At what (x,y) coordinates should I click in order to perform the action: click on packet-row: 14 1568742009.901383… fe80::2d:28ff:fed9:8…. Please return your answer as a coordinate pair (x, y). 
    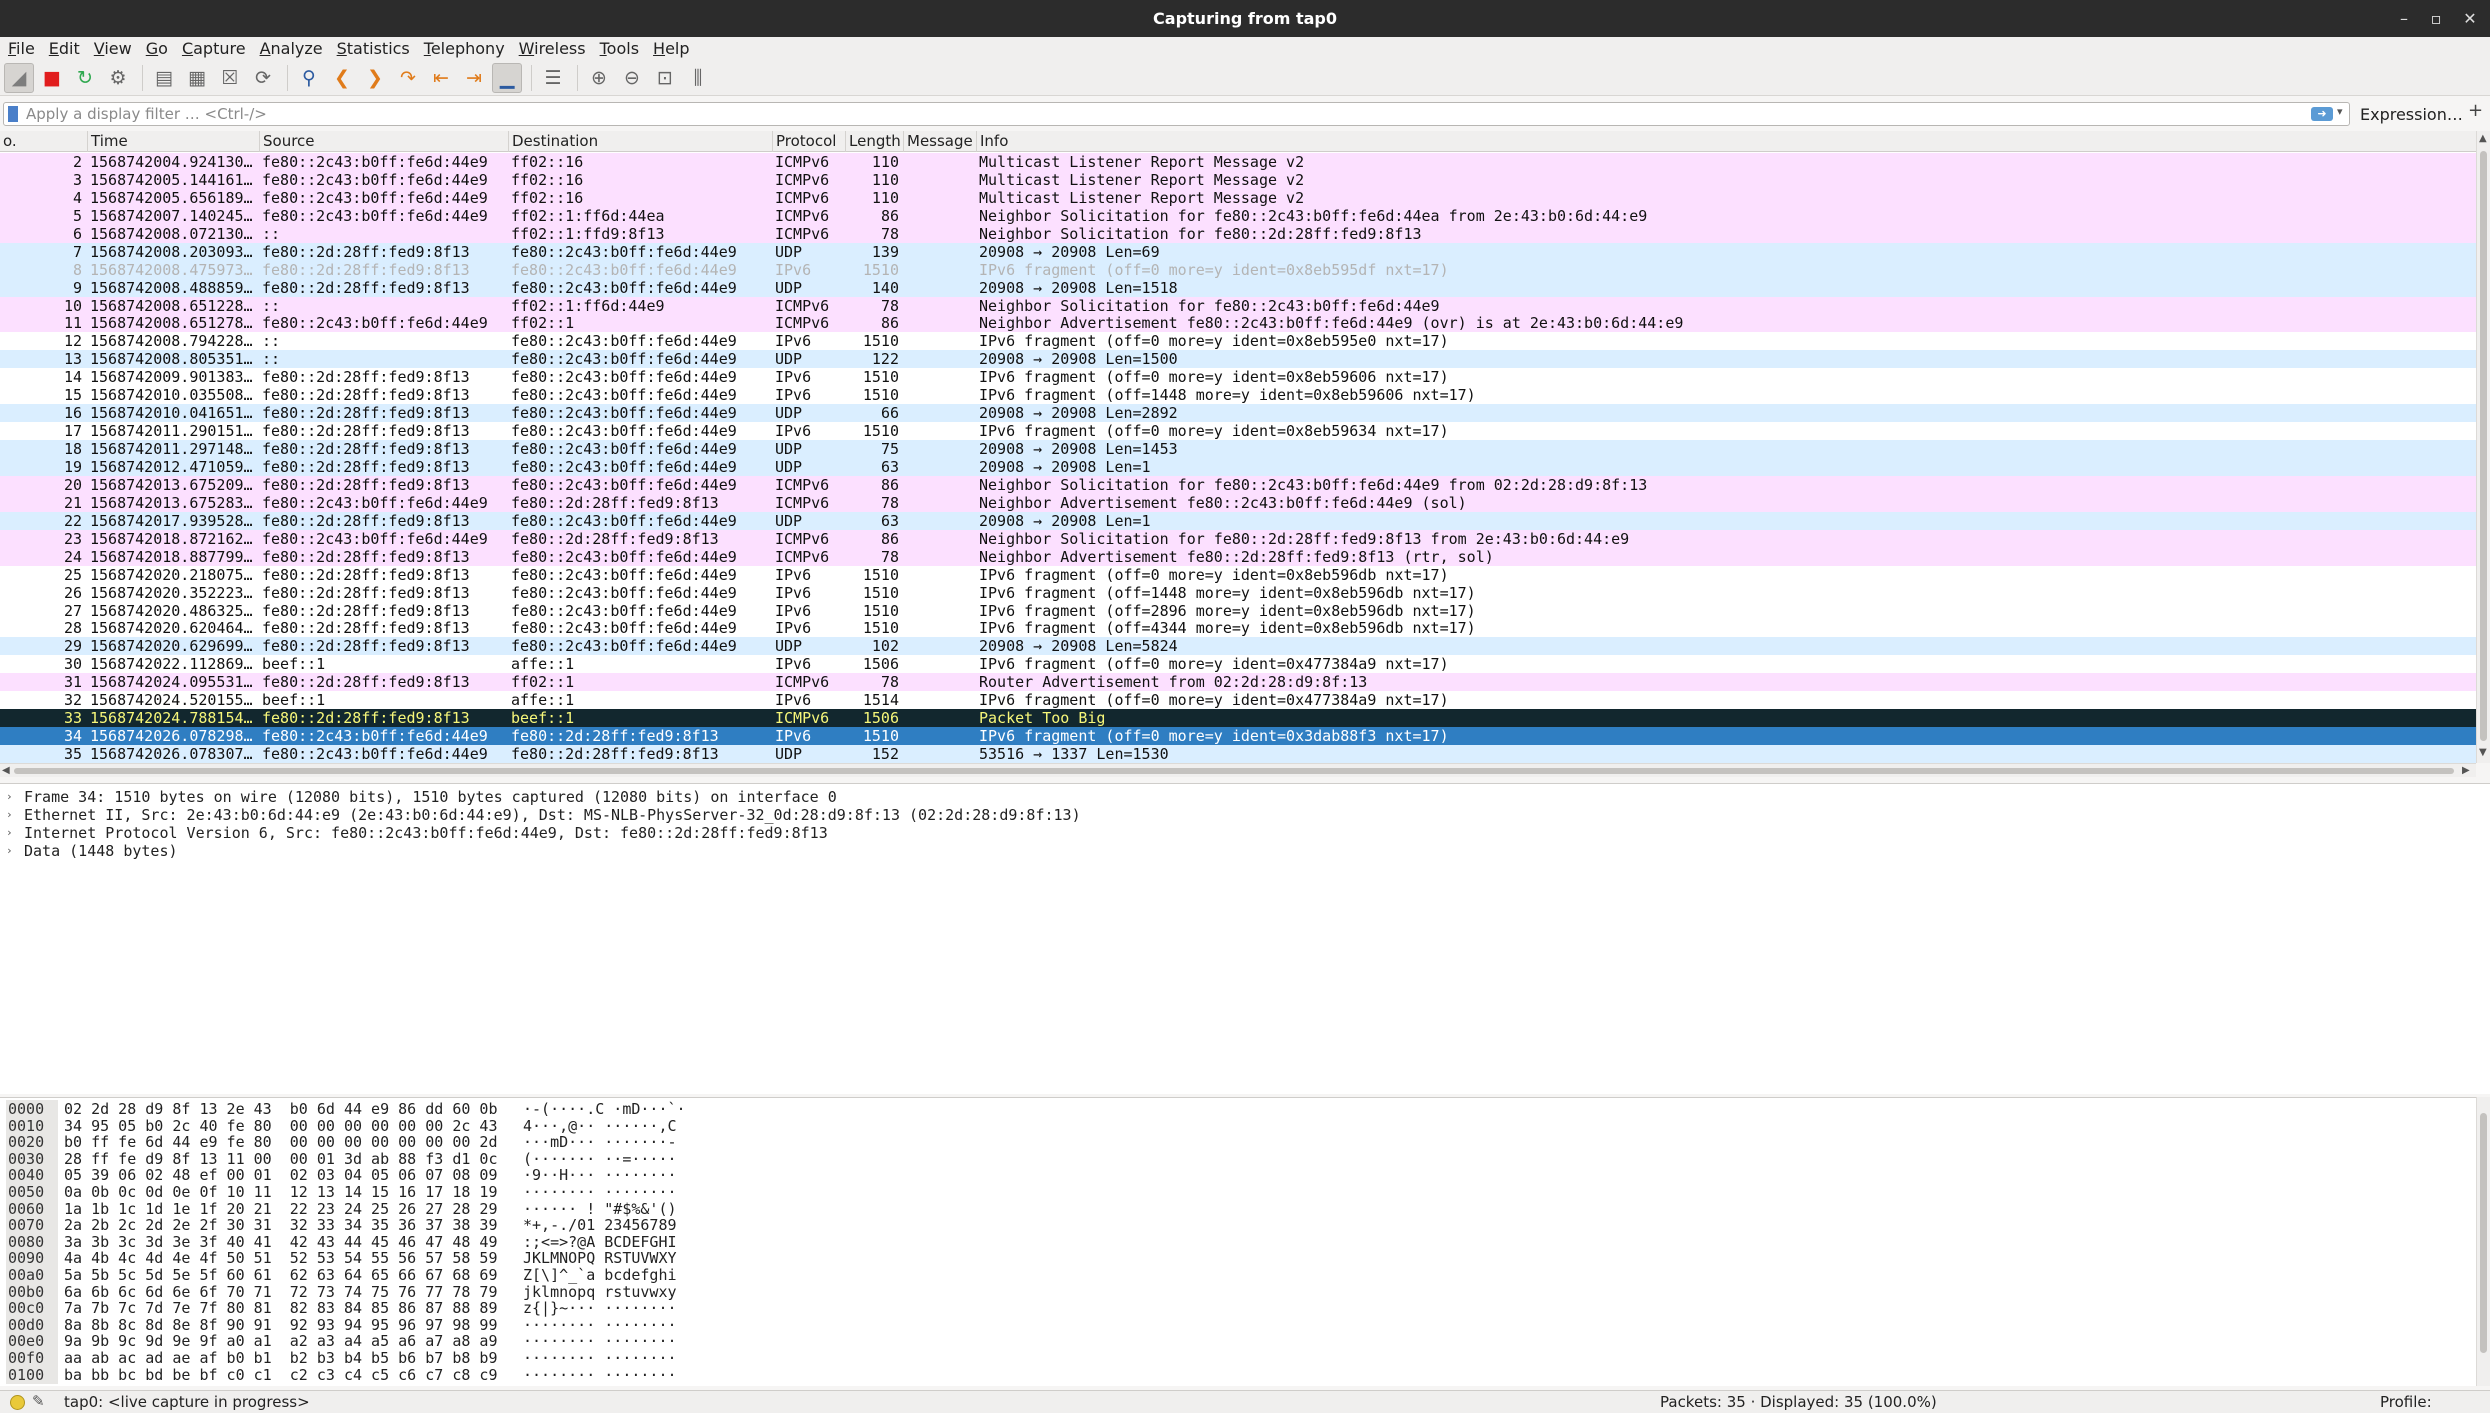
    Looking at the image, I should click on (1238, 377).